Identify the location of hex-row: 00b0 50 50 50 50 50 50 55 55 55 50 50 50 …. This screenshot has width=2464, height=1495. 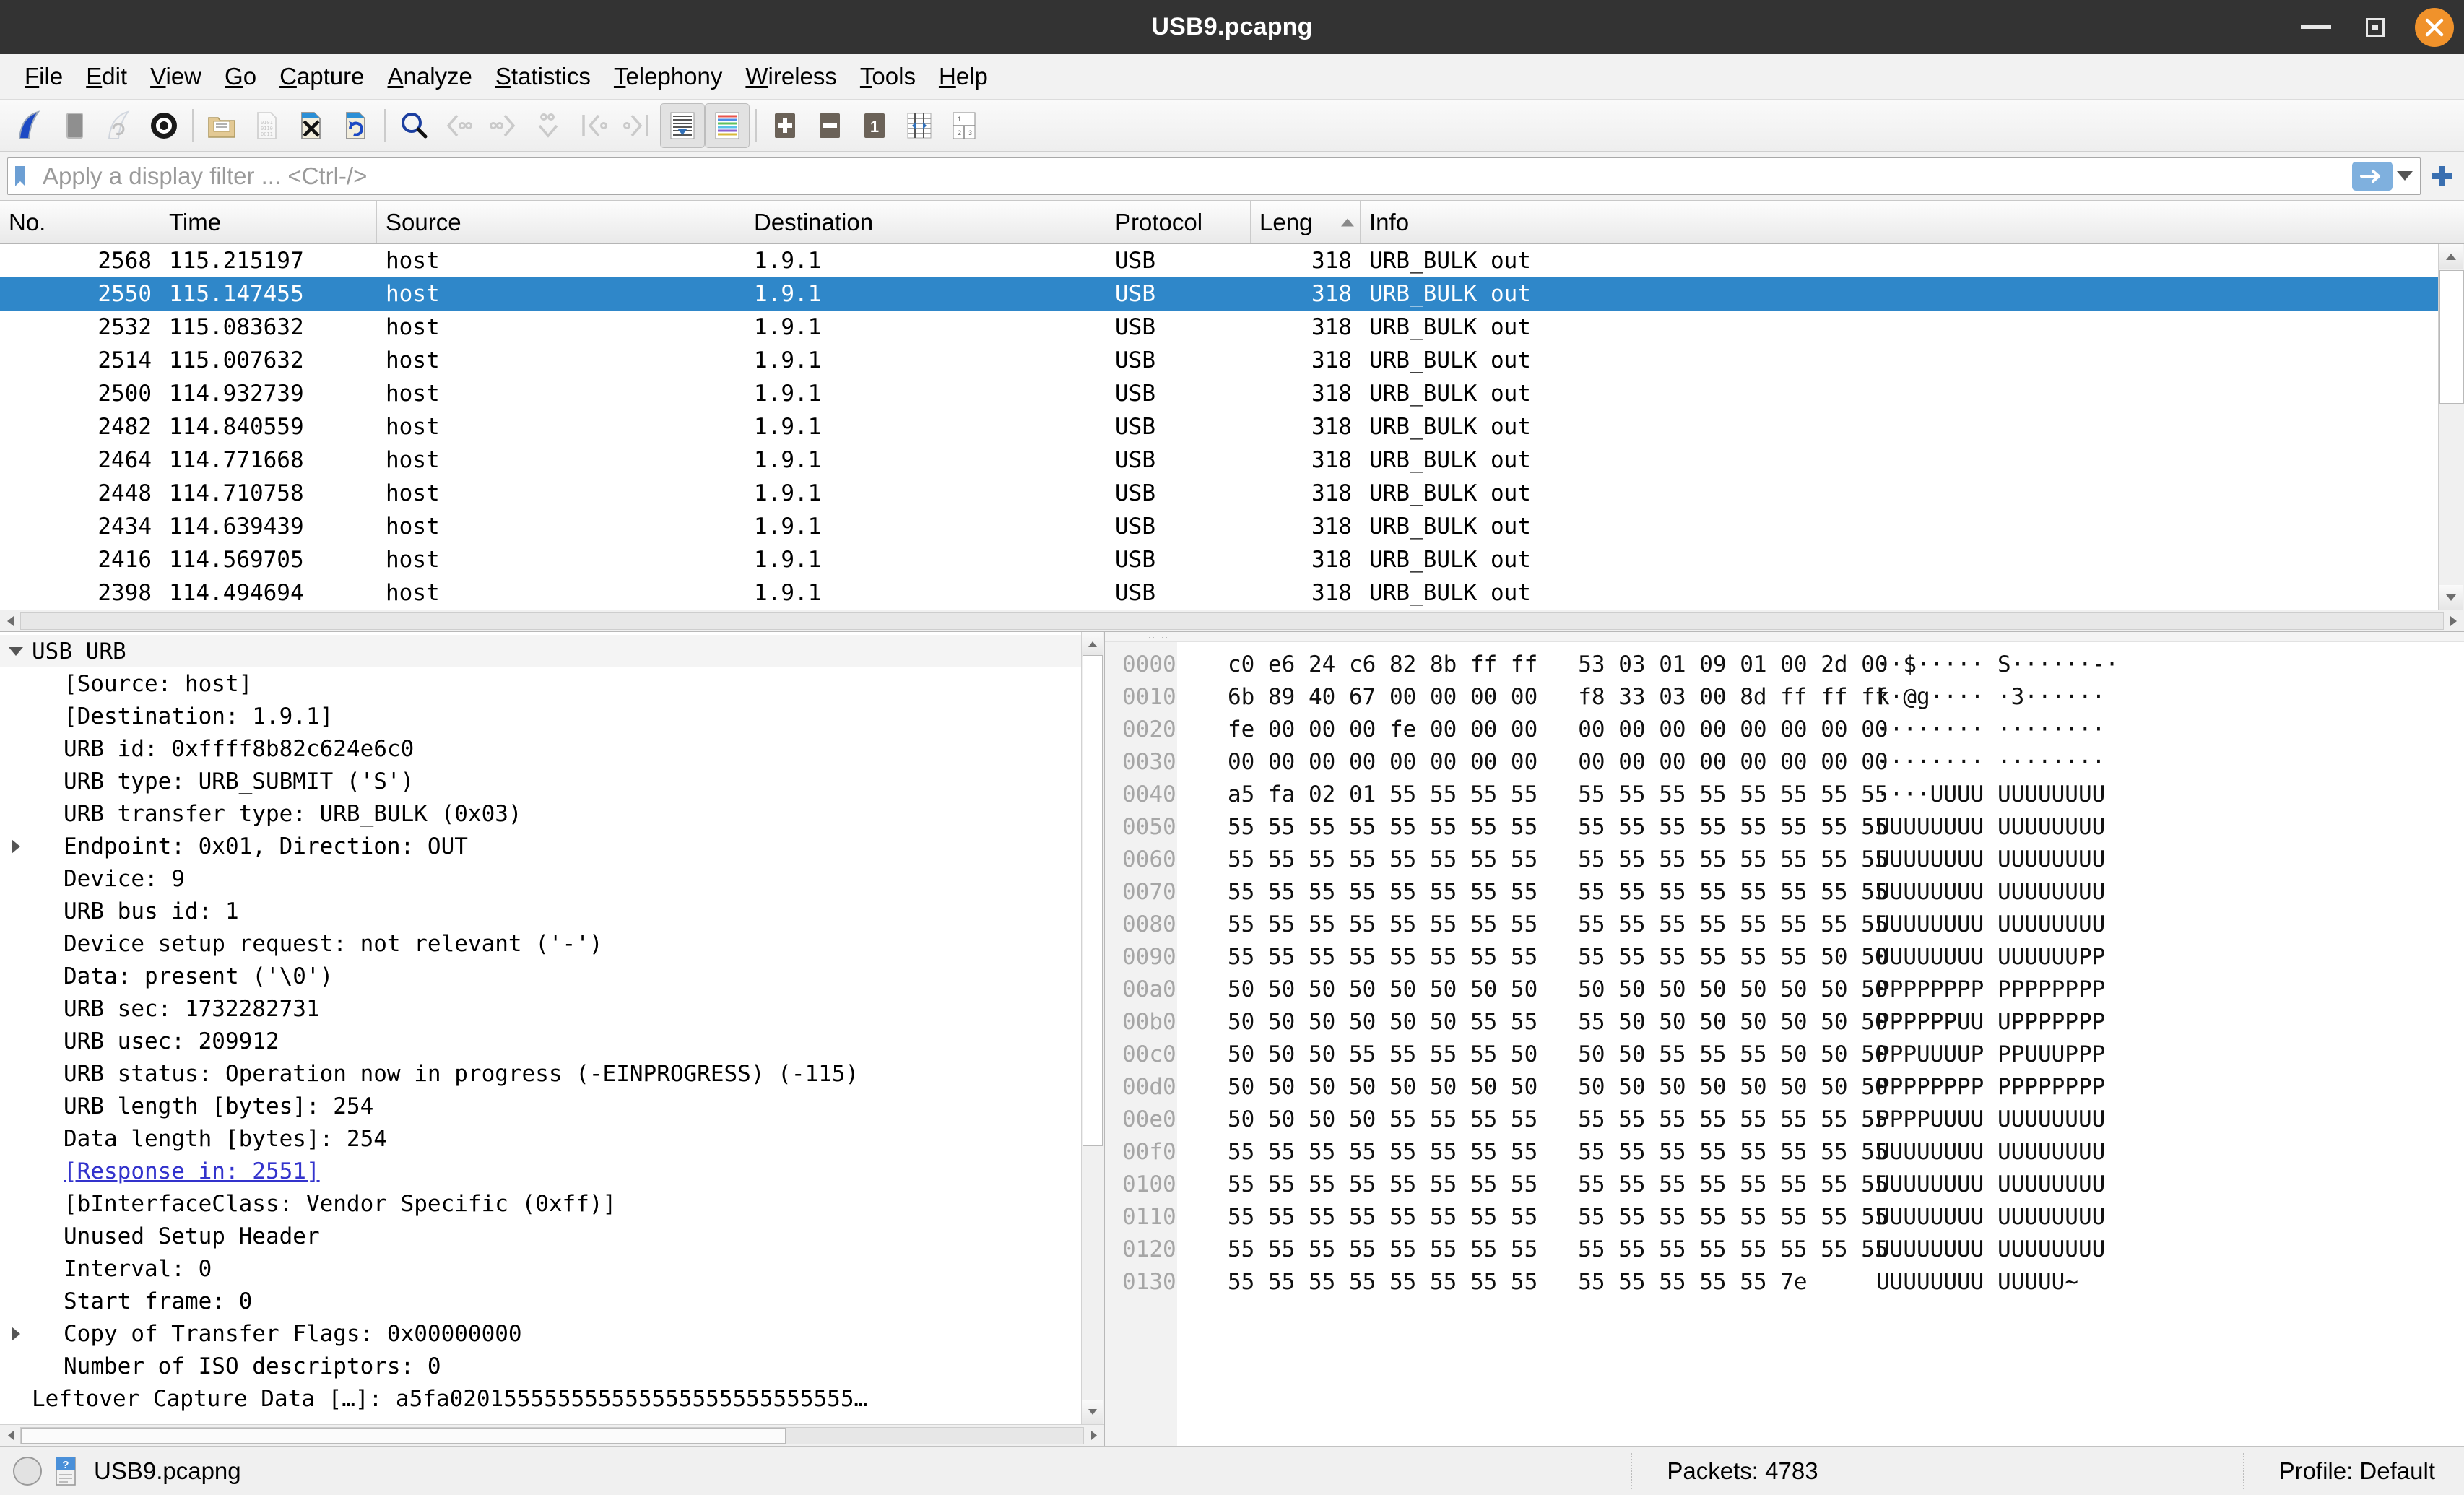
(1785, 1021).